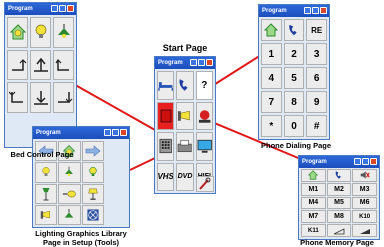 This screenshot has width=384, height=247. Describe the element at coordinates (364, 203) in the screenshot. I see `memory-m6-button: M6` at that location.